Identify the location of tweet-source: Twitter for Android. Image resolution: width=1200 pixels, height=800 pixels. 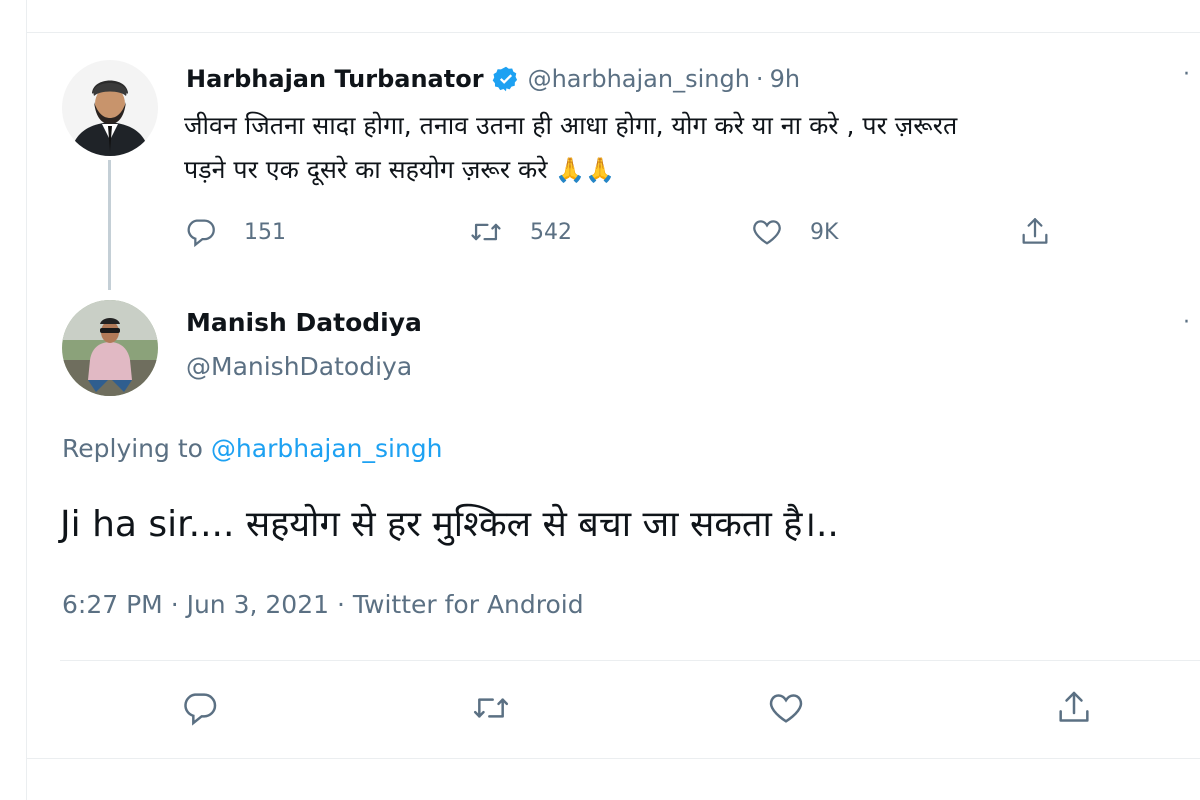
(468, 604).